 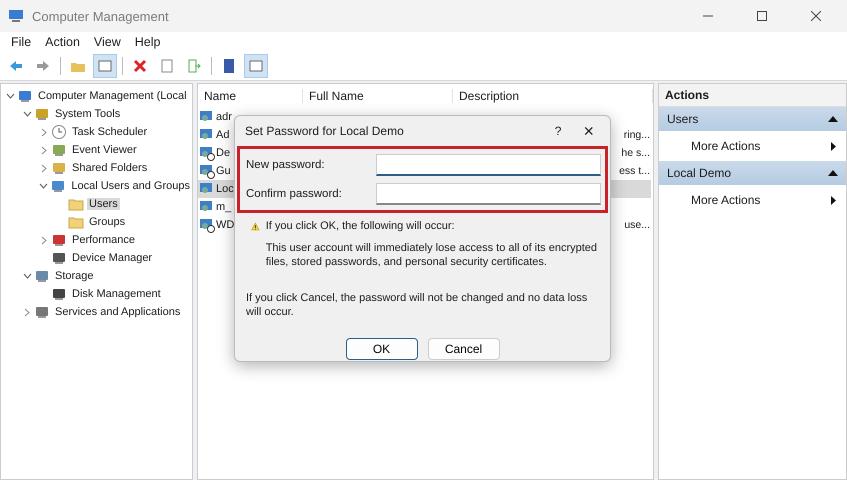 What do you see at coordinates (112, 96) in the screenshot?
I see `tree-item: Computer Management (Local` at bounding box center [112, 96].